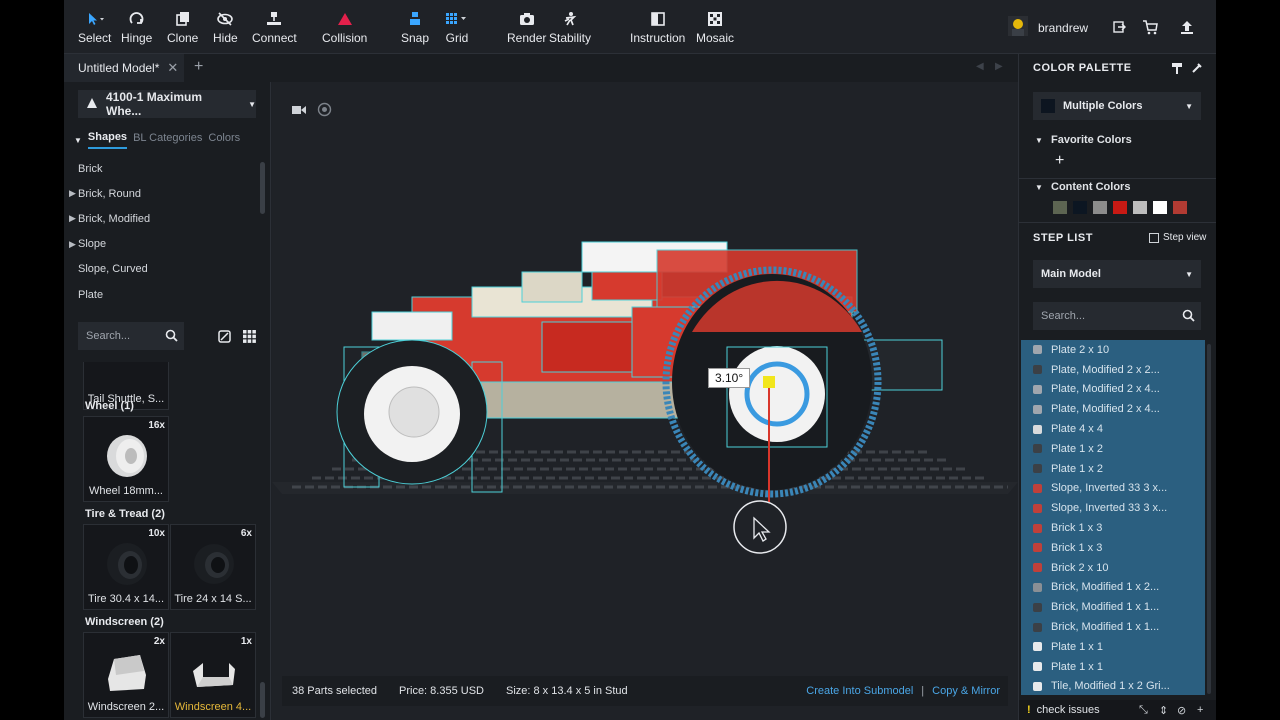 The image size is (1280, 720). Describe the element at coordinates (167, 294) in the screenshot. I see `category-item: Plate` at that location.